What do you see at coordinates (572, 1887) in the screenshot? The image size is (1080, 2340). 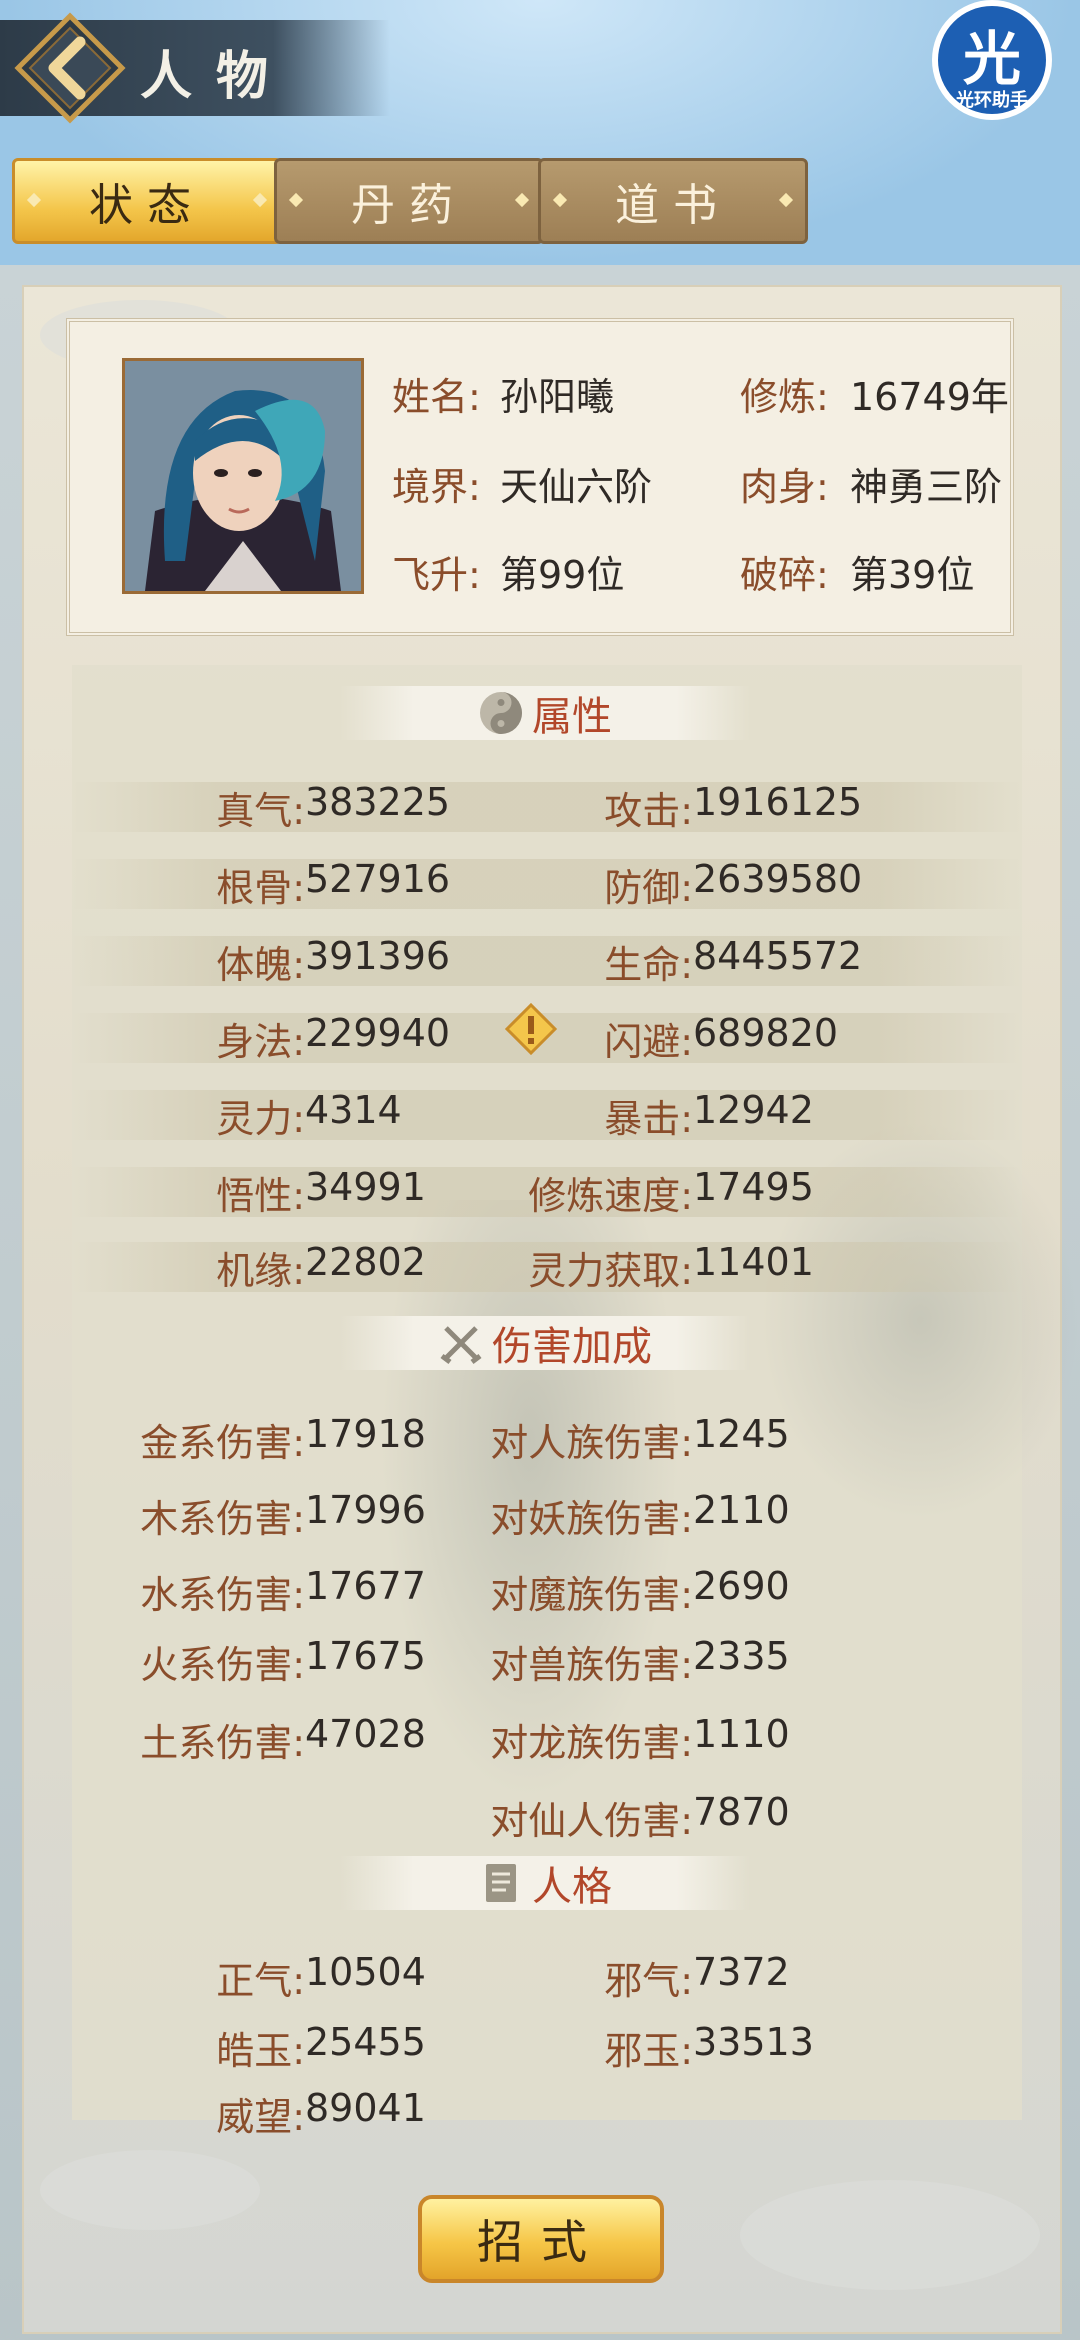 I see `section-title: 人格` at bounding box center [572, 1887].